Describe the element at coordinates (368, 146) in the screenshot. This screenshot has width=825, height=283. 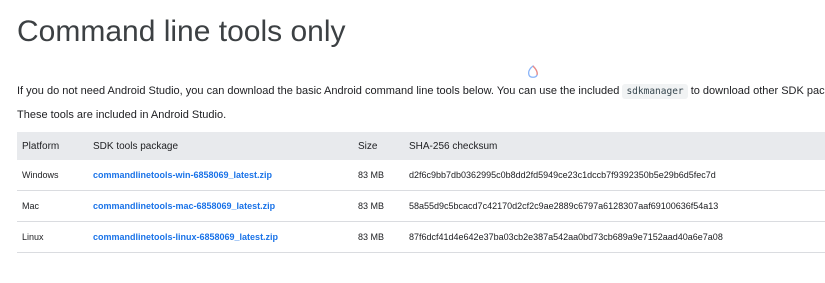
I see `header-size: Size` at that location.